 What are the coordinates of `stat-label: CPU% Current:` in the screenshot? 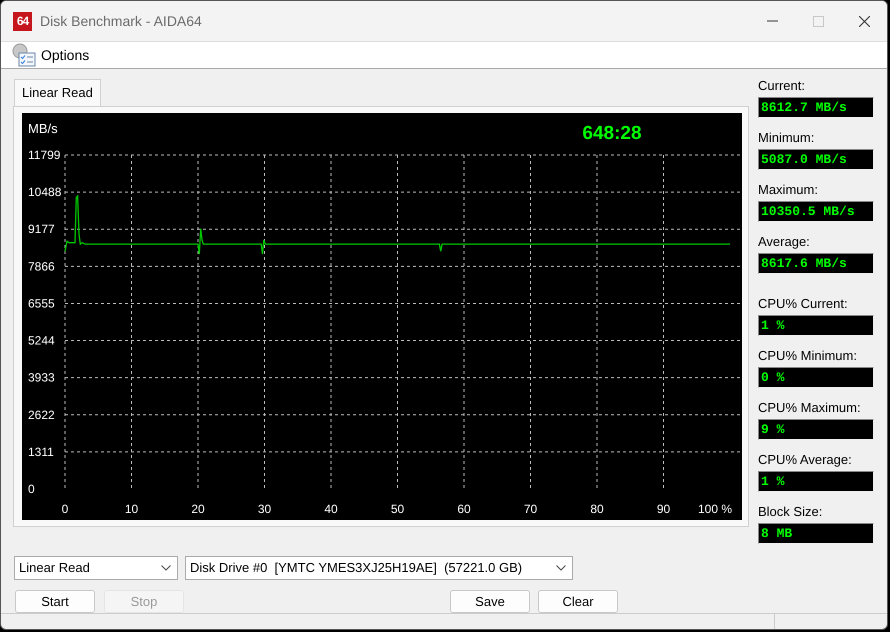 It's located at (803, 304).